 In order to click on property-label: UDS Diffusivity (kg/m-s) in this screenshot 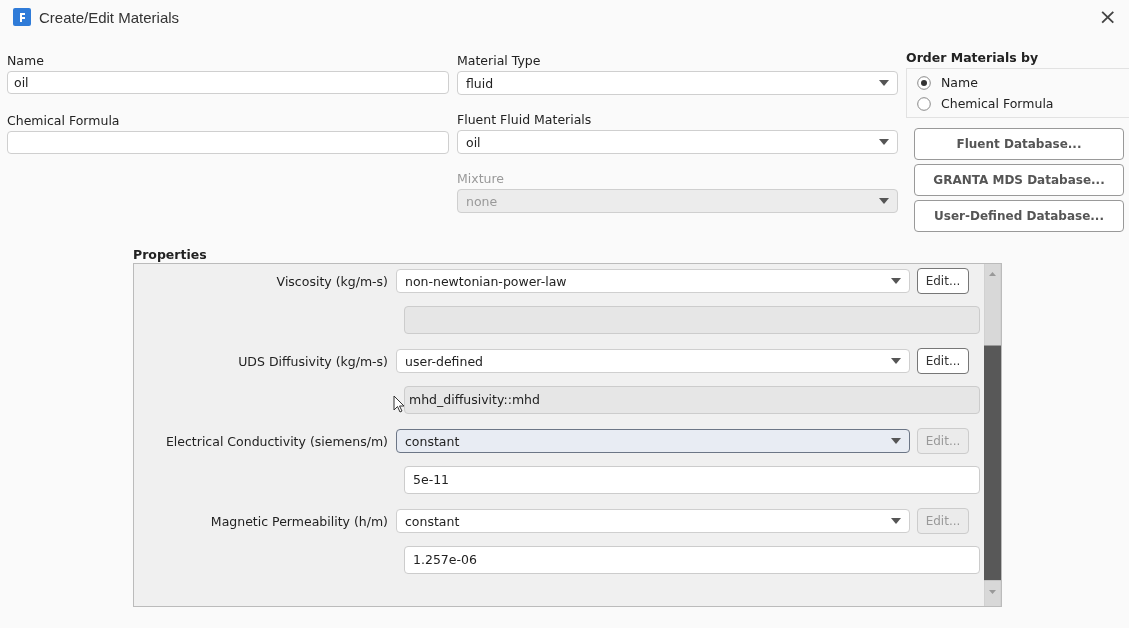, I will do `click(313, 361)`.